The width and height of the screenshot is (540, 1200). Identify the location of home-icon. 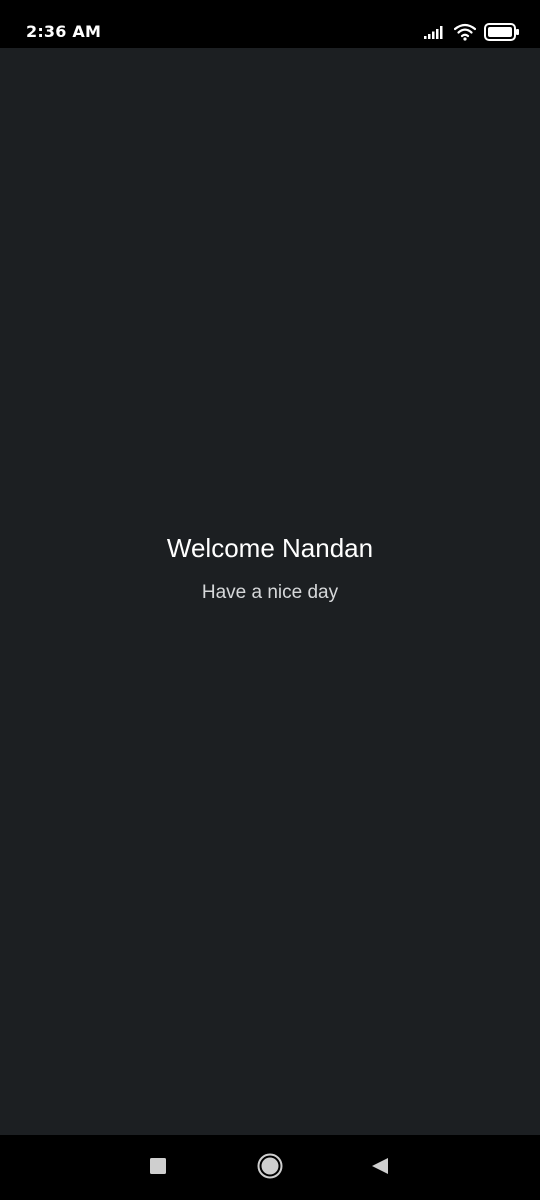
(270, 1168).